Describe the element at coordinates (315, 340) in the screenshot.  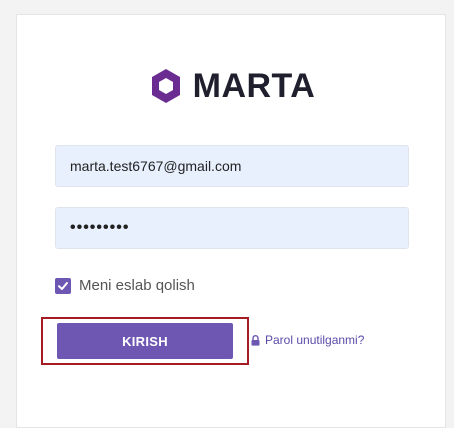
I see `forgot-password-label: Parol unutilganmi?` at that location.